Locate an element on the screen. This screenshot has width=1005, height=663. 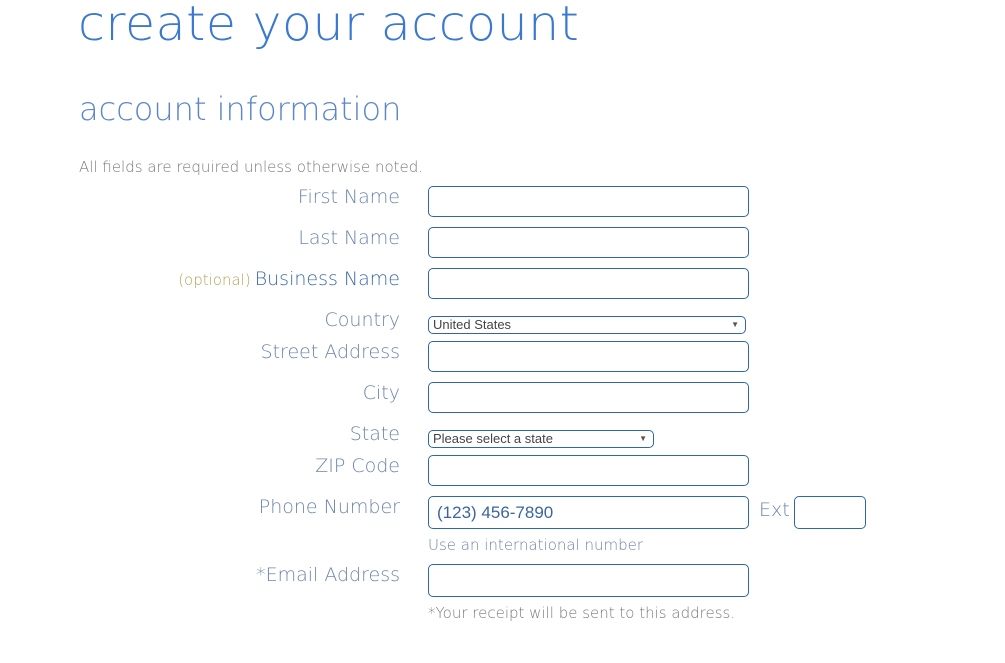
country-selected-value: United States is located at coordinates (472, 324).